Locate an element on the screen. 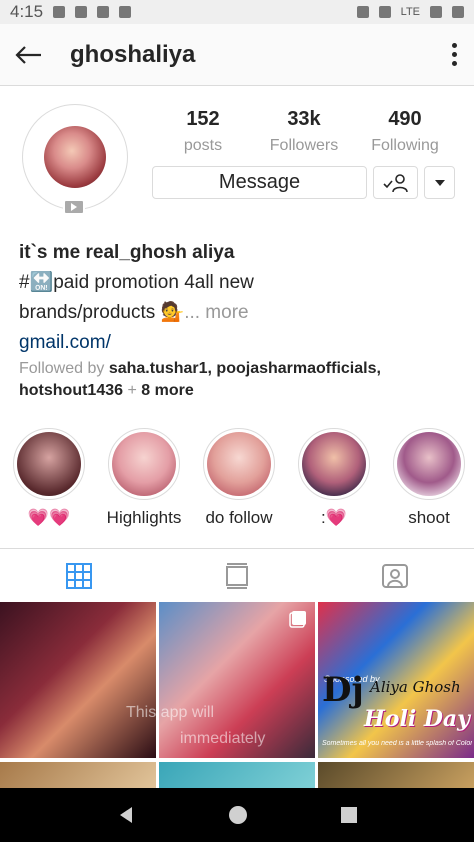 This screenshot has width=474, height=842. followers-count: 33k Followers is located at coordinates (304, 131).